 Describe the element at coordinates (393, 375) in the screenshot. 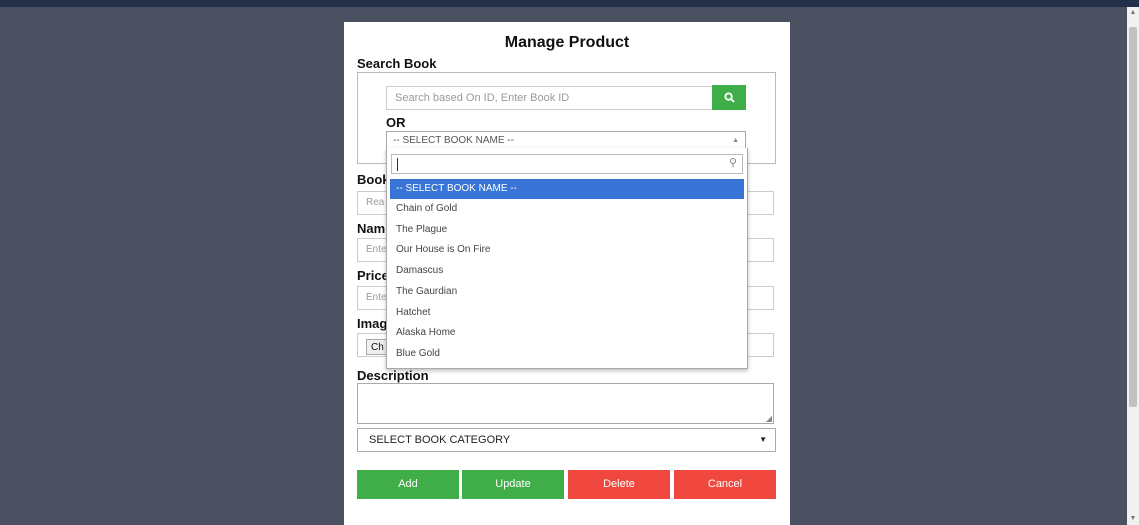

I see `description-label: Description` at that location.